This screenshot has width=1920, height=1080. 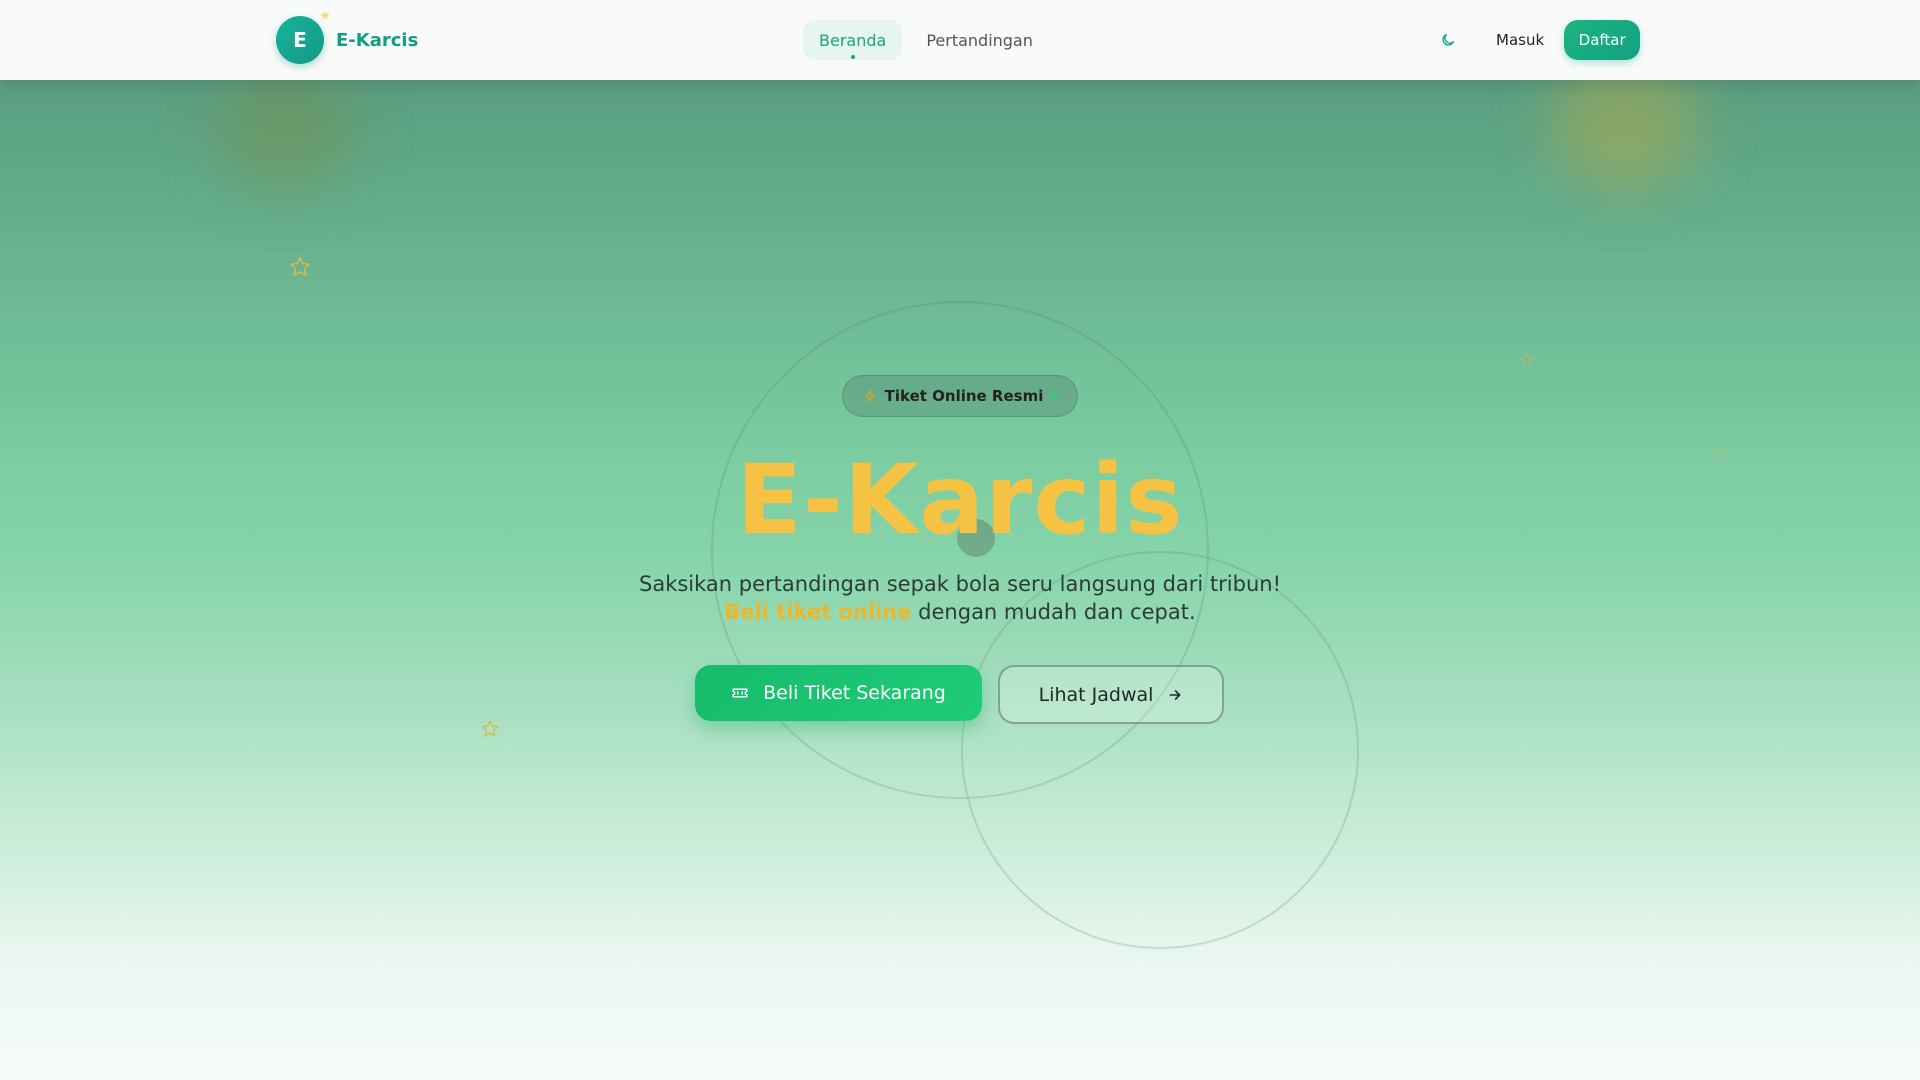 I want to click on nav-link-label: Pertandingan, so click(x=979, y=40).